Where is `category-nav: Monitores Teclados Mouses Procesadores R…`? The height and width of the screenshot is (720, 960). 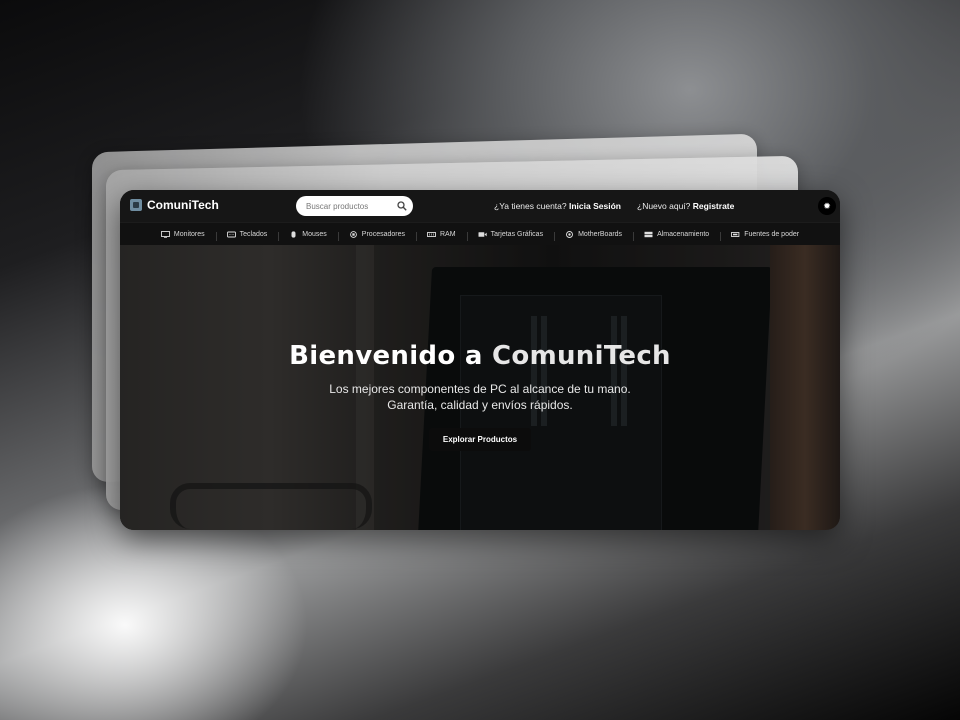
category-nav: Monitores Teclados Mouses Procesadores R… is located at coordinates (480, 233).